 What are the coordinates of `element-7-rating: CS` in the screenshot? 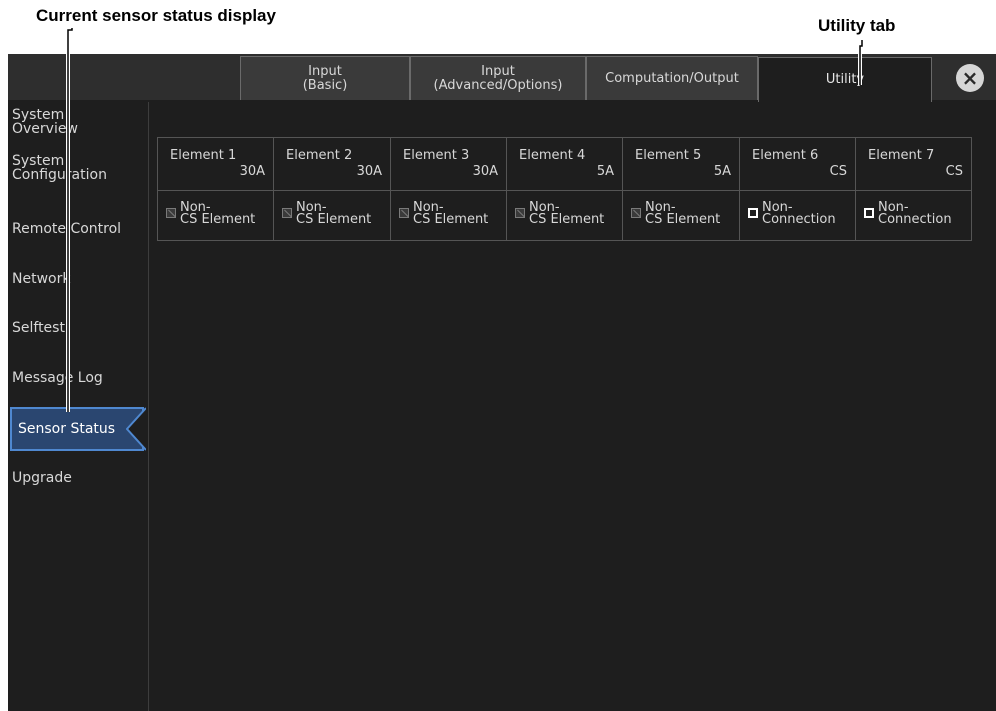 It's located at (954, 171).